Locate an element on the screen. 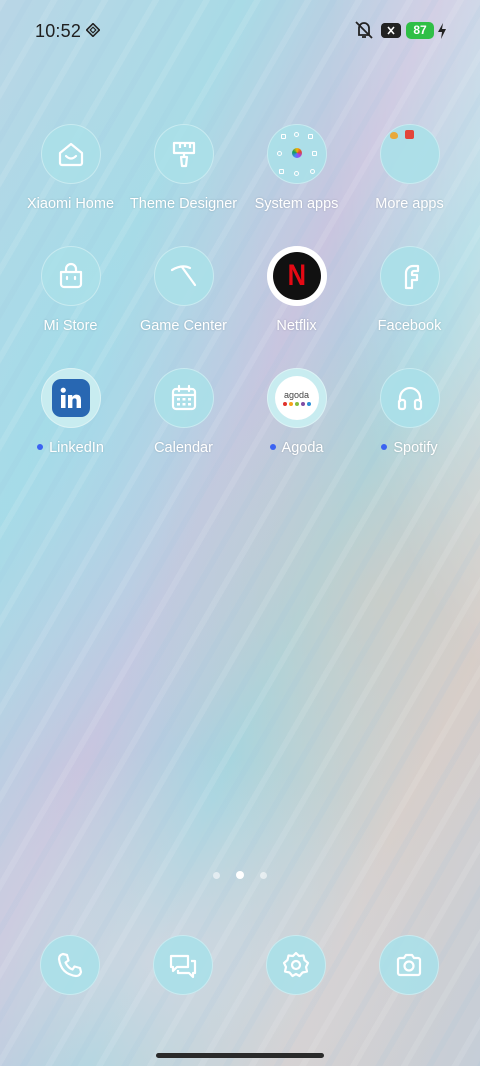 The image size is (480, 1066). paint-roller-icon is located at coordinates (183, 154).